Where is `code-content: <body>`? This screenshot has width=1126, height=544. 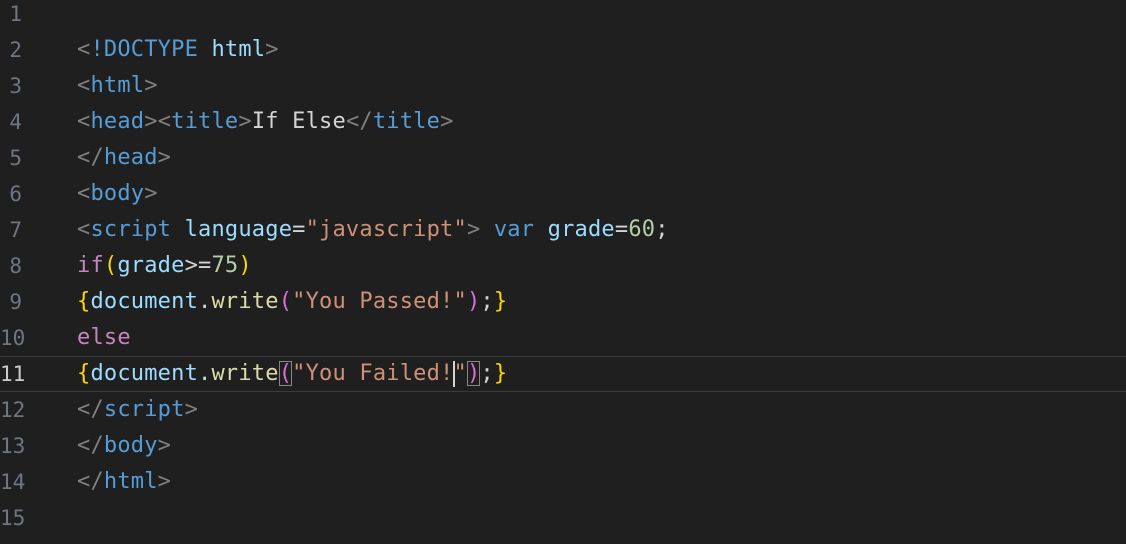
code-content: <body> is located at coordinates (117, 194).